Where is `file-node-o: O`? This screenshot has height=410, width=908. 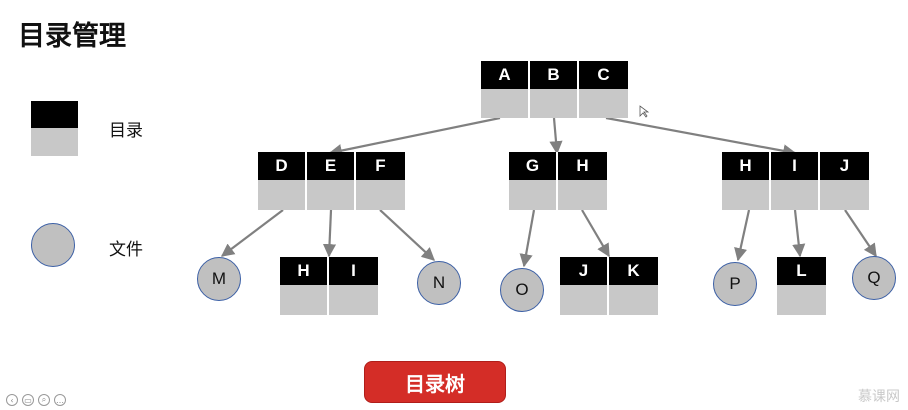 file-node-o: O is located at coordinates (522, 290).